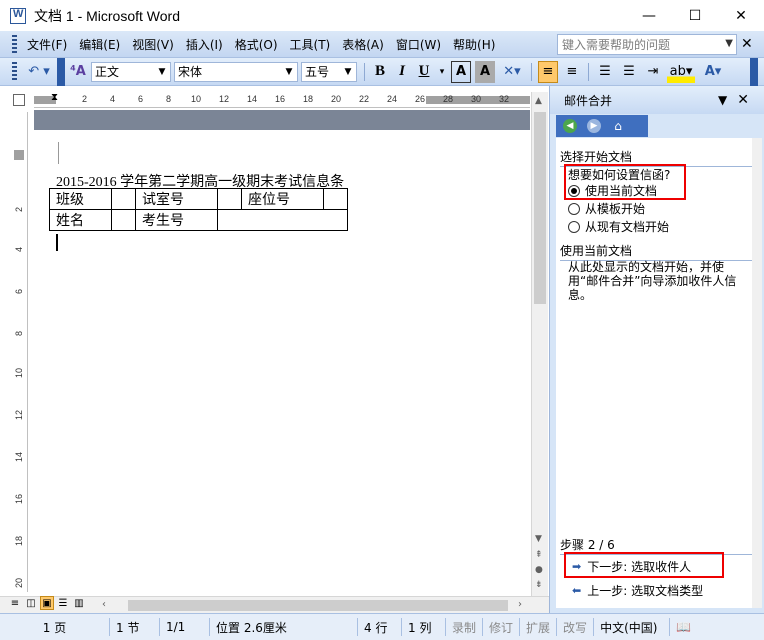 This screenshot has width=764, height=640. I want to click on table-cell: 试室号, so click(176, 199).